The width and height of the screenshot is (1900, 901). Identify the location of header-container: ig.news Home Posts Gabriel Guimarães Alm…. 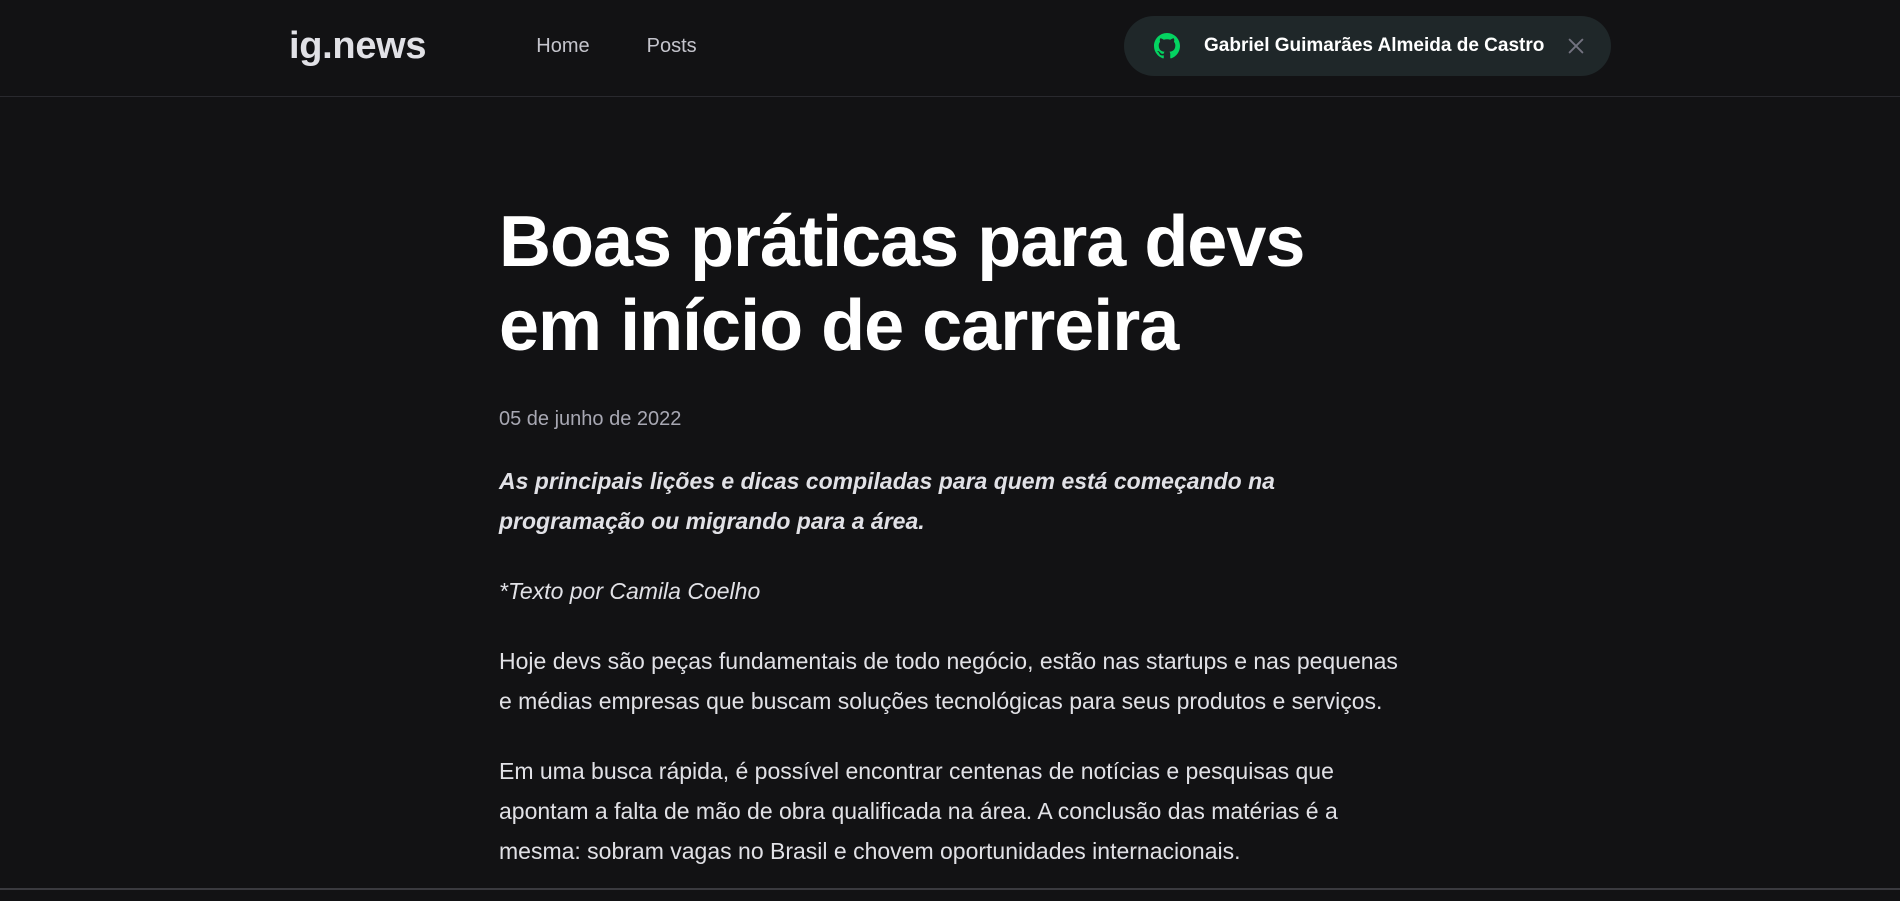
(950, 48).